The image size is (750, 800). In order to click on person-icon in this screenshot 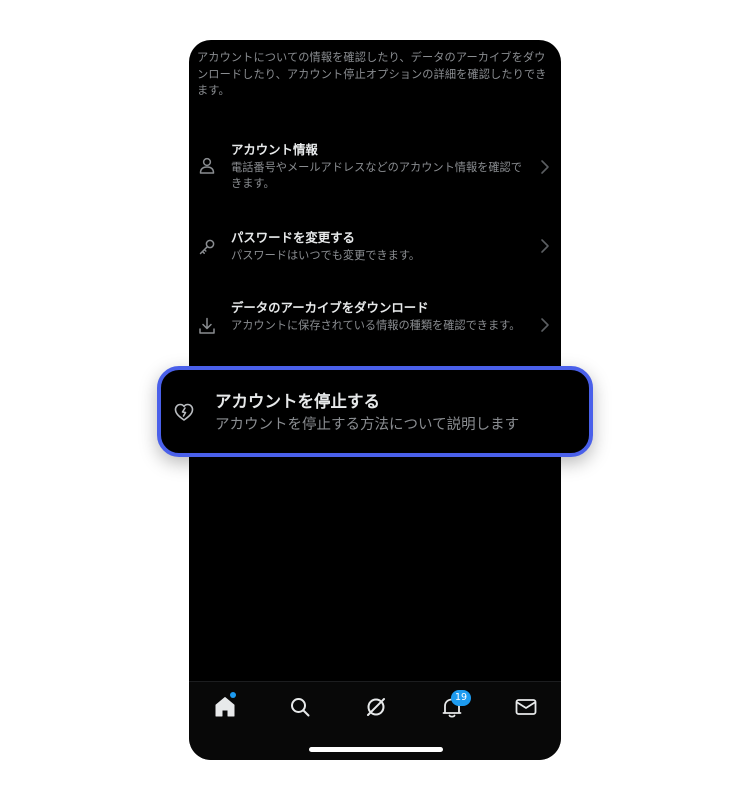, I will do `click(207, 165)`.